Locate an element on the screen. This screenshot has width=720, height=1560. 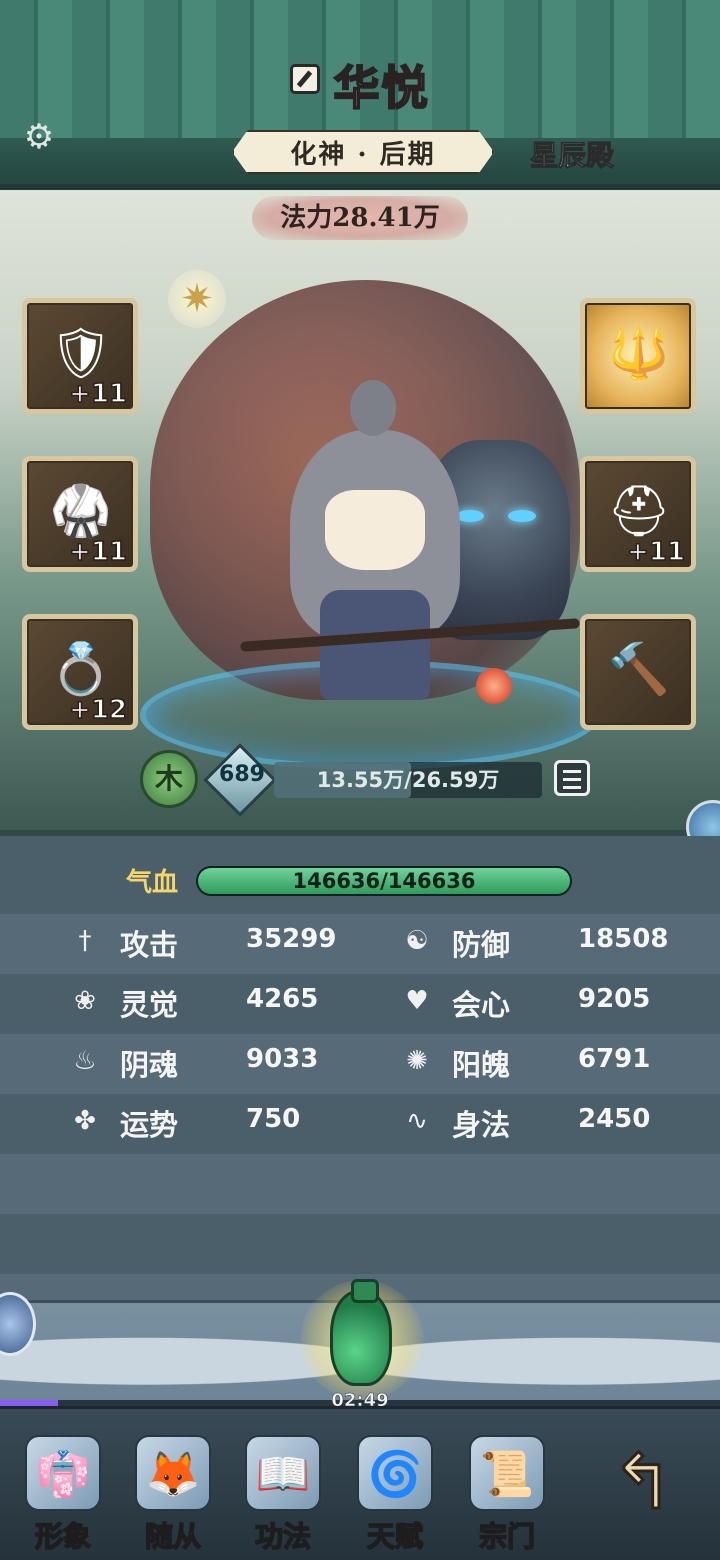
stat-label: 身法 is located at coordinates (481, 1125).